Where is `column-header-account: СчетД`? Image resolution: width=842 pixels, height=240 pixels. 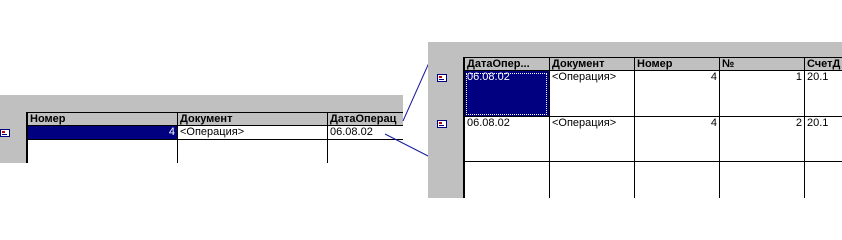
column-header-account: СчетД is located at coordinates (823, 64).